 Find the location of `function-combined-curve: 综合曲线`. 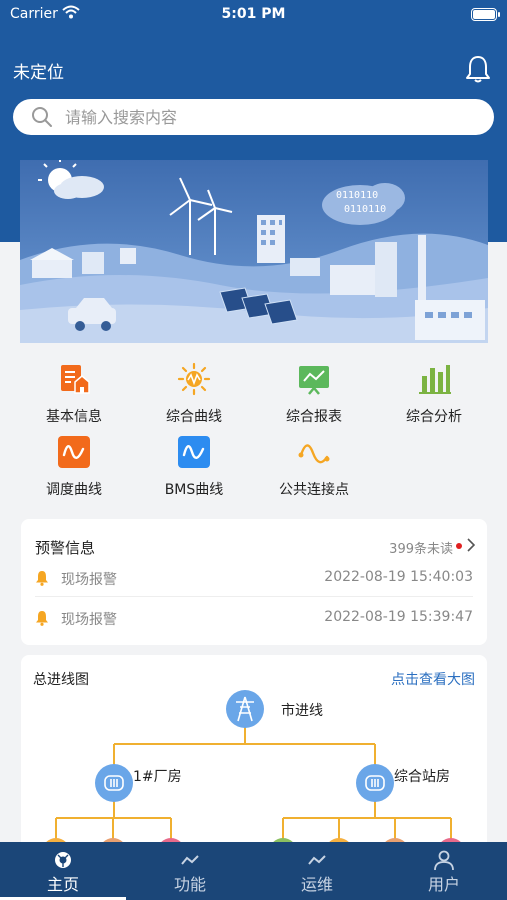

function-combined-curve: 综合曲线 is located at coordinates (194, 394).